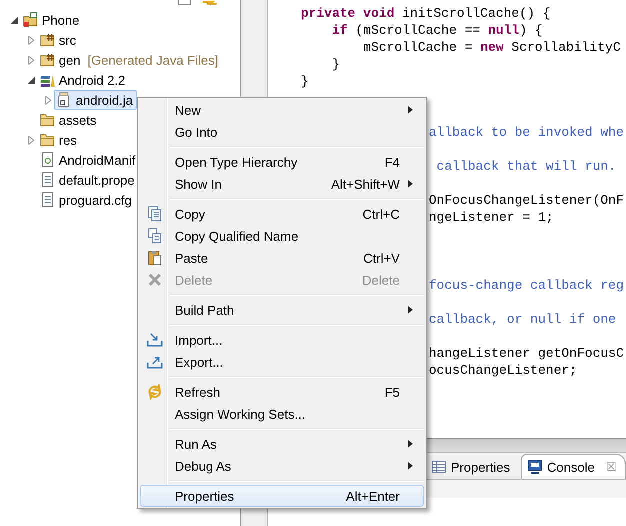  I want to click on project-icon, so click(31, 20).